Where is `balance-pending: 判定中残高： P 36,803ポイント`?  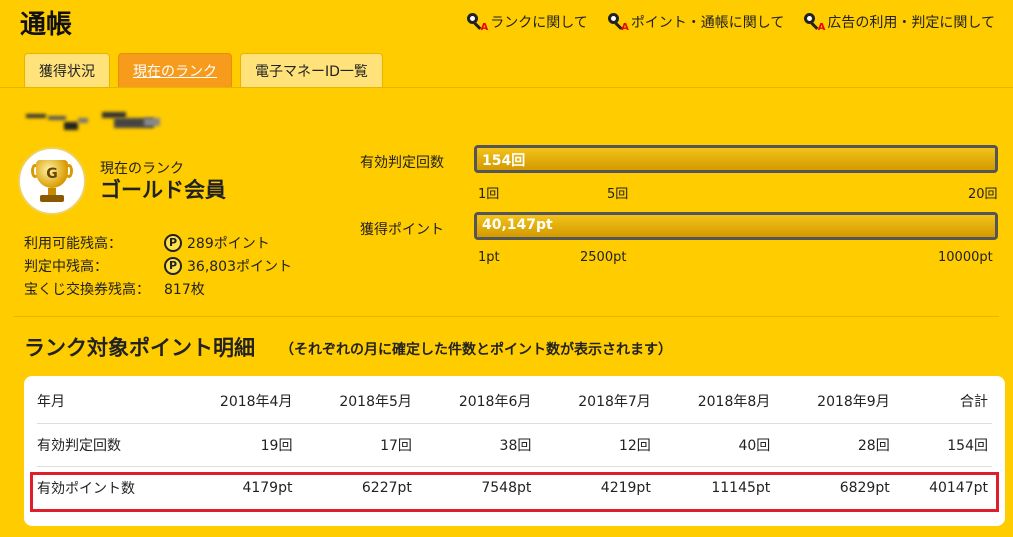 balance-pending: 判定中残高： P 36,803ポイント is located at coordinates (158, 265).